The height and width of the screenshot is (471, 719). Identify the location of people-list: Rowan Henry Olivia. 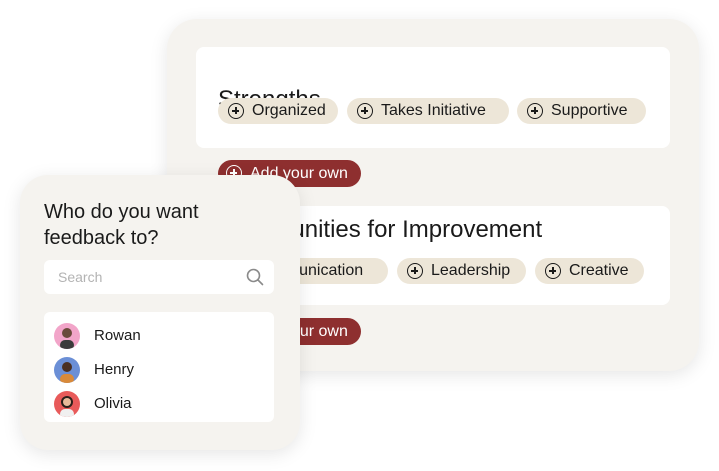
(159, 367).